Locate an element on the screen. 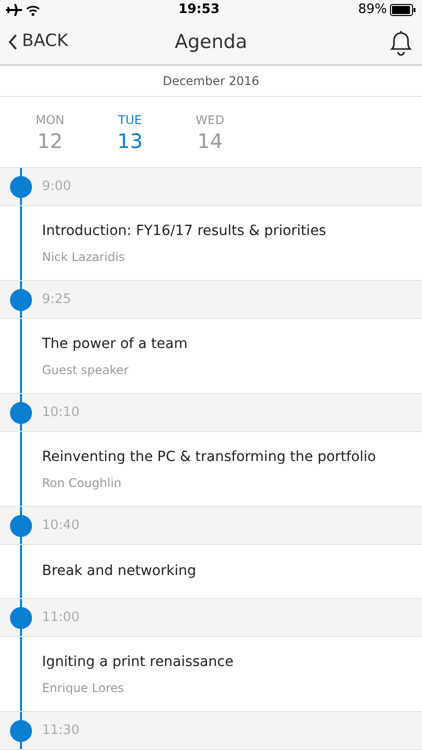 The height and width of the screenshot is (750, 422). back-button: BACK is located at coordinates (48, 42).